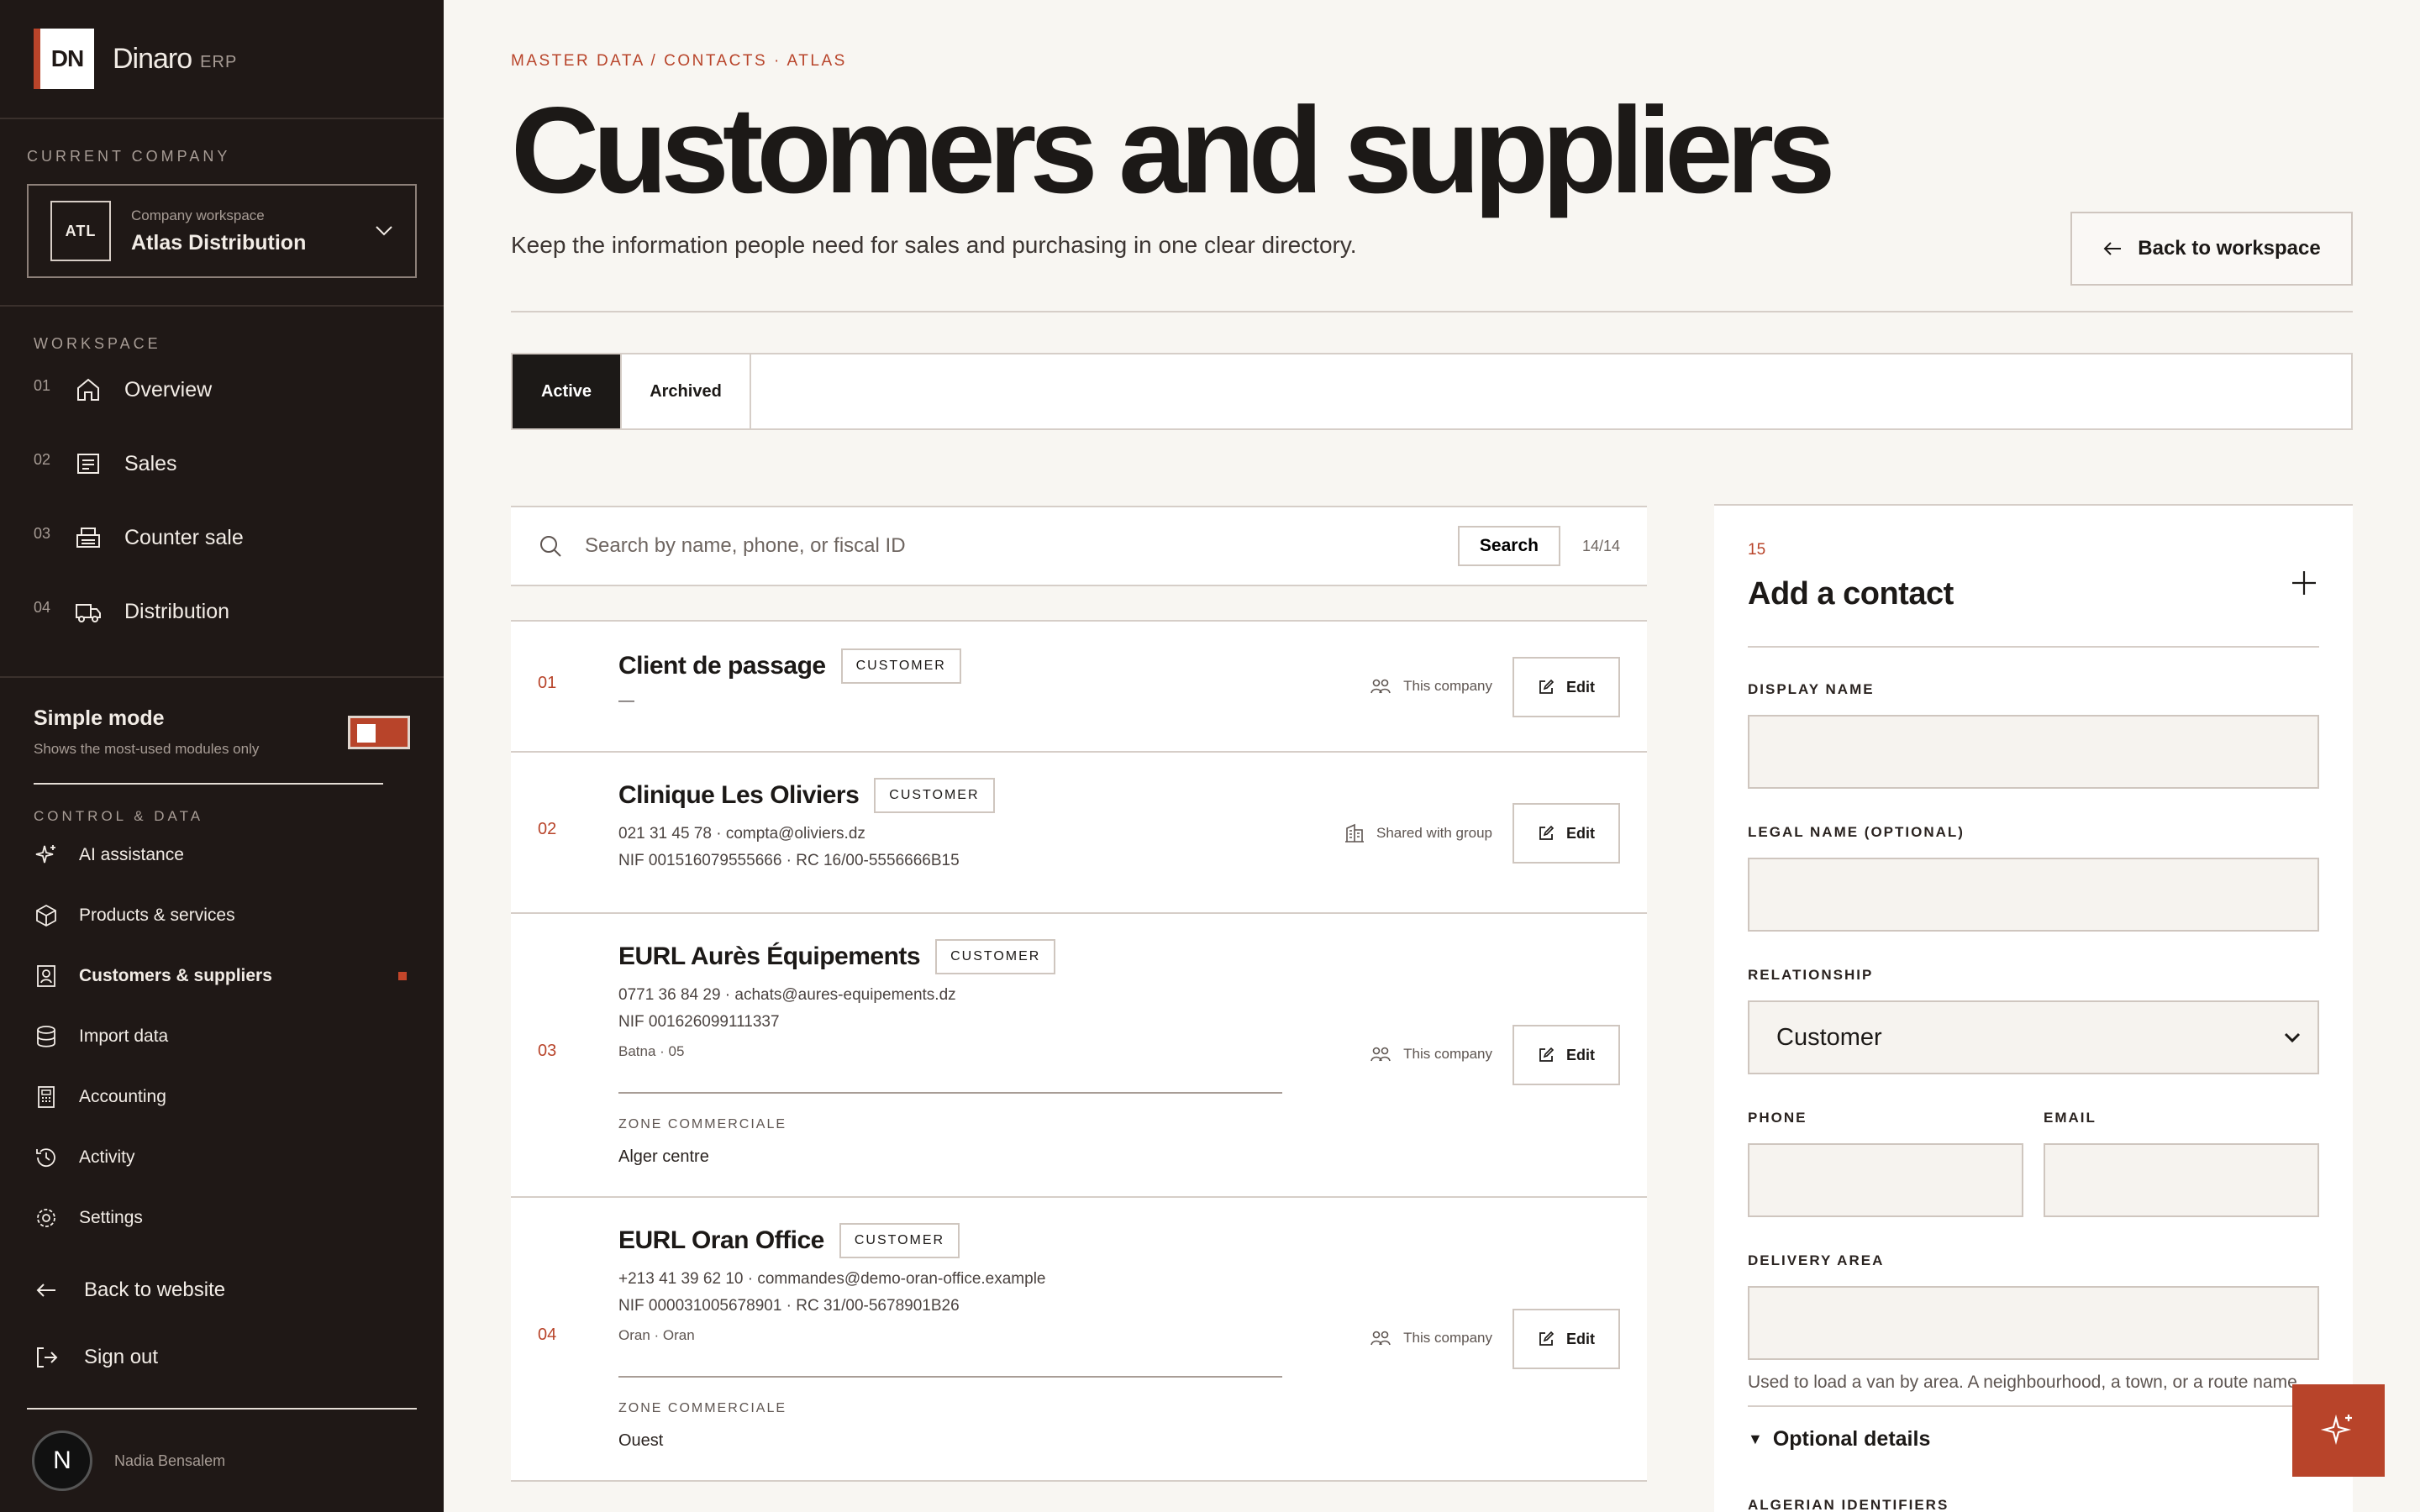  What do you see at coordinates (150, 463) in the screenshot?
I see `nav-label: Sales` at bounding box center [150, 463].